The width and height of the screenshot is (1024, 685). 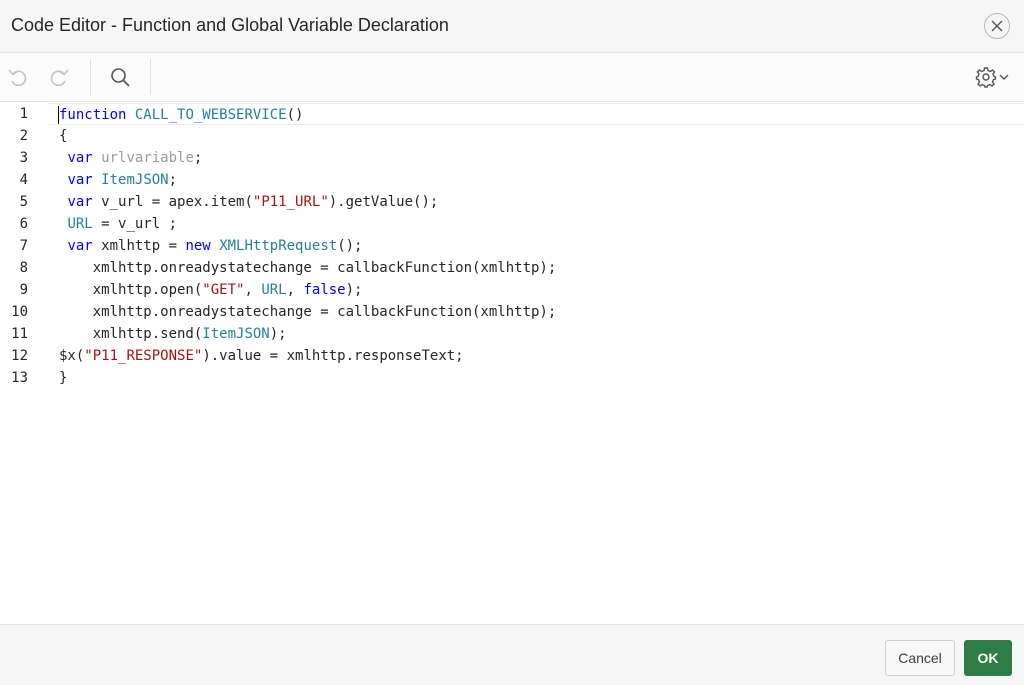 What do you see at coordinates (988, 658) in the screenshot?
I see `ok-button: OK` at bounding box center [988, 658].